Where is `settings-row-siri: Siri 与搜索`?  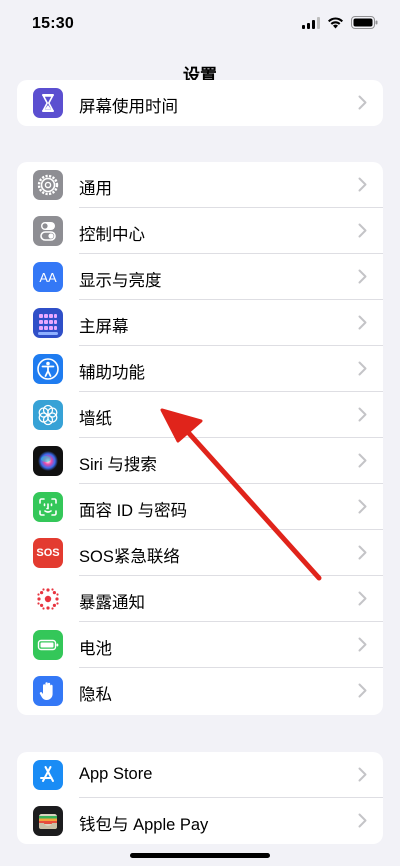 settings-row-siri: Siri 与搜索 is located at coordinates (200, 461).